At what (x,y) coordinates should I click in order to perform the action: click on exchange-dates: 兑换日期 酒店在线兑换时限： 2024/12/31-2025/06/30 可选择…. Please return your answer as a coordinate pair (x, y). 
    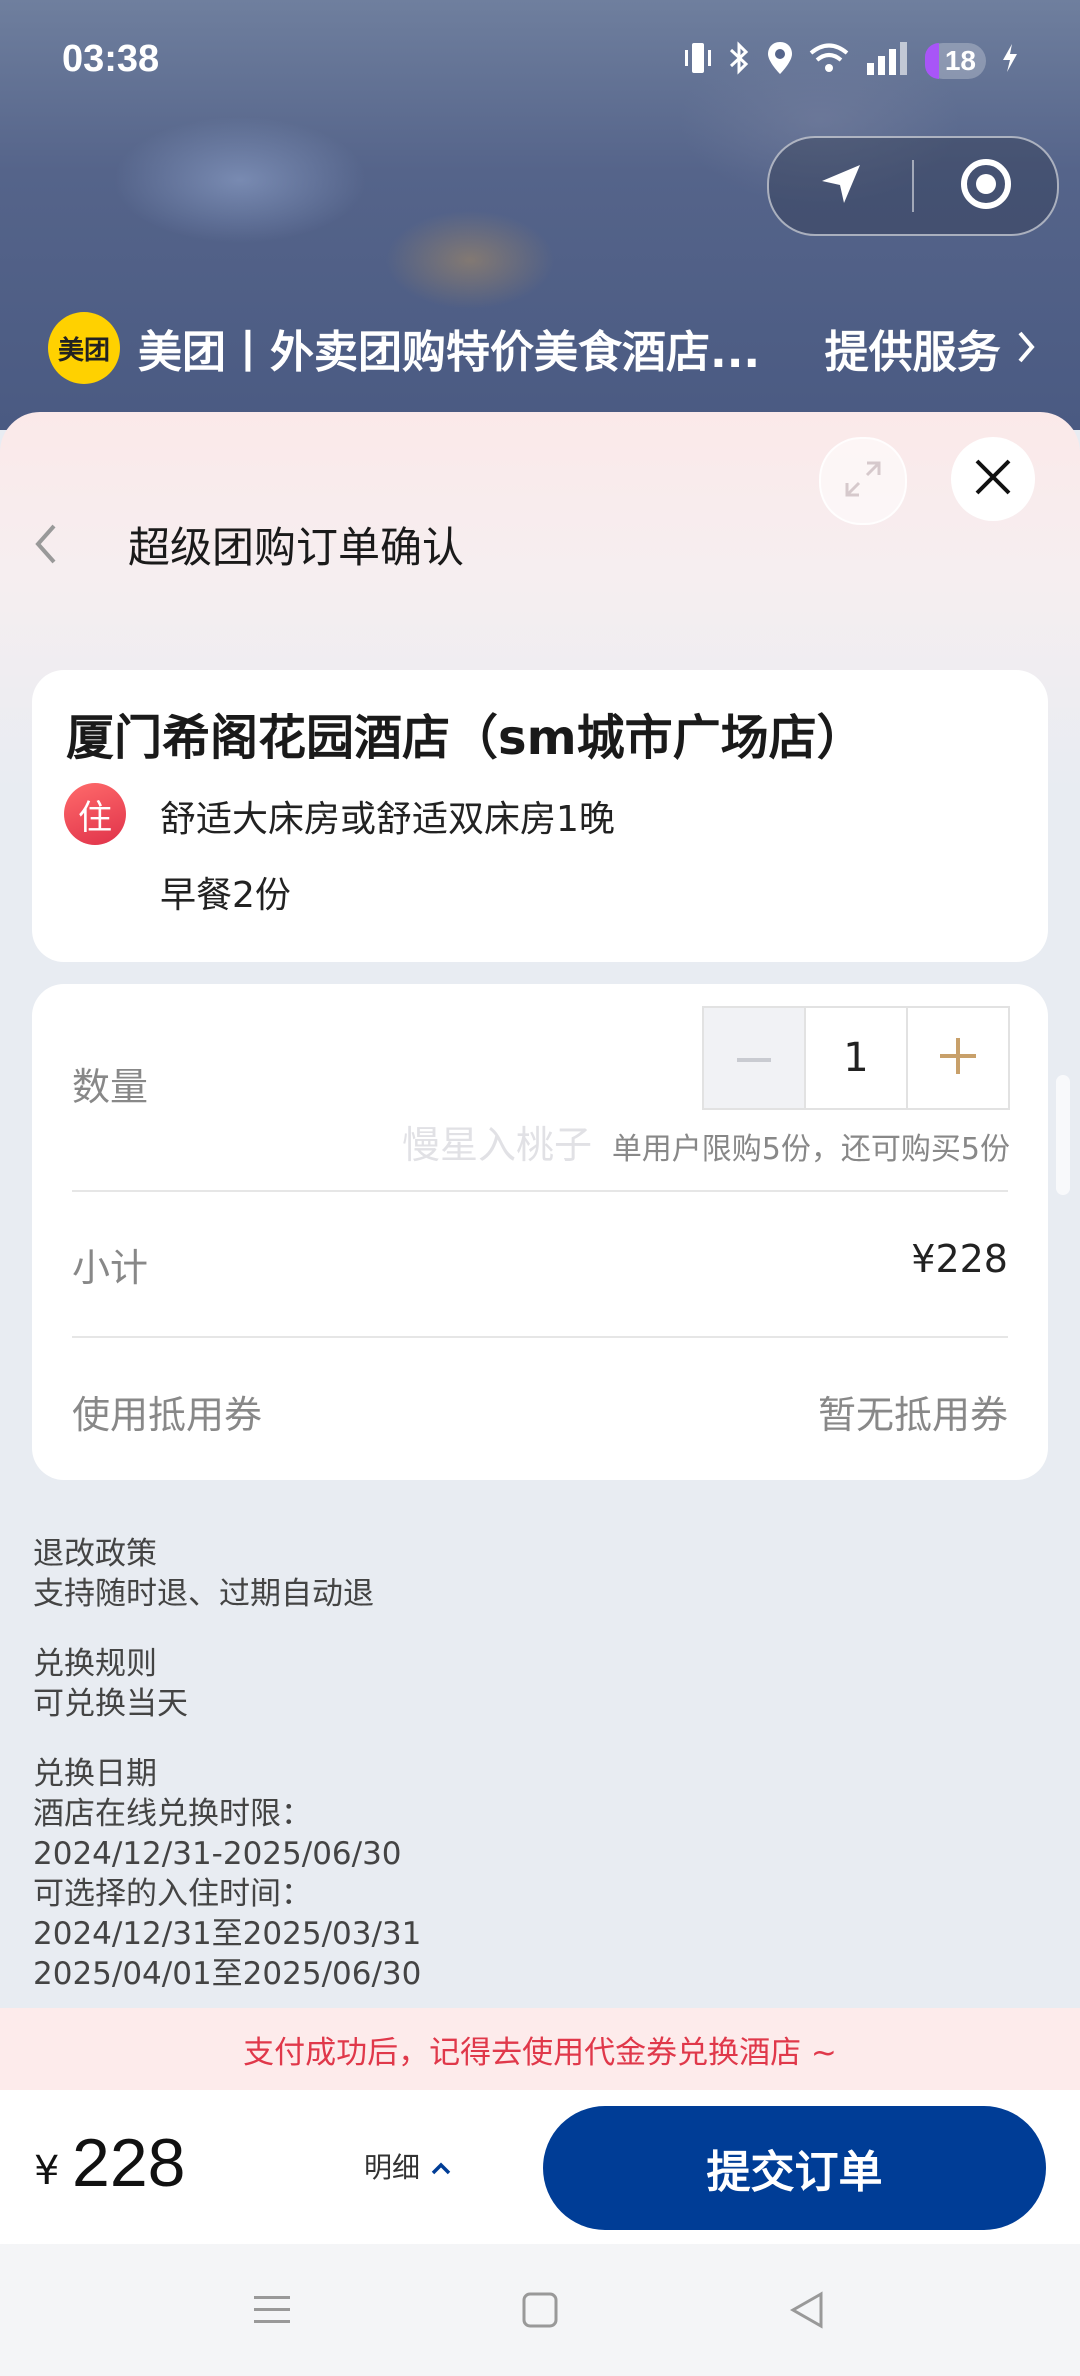
    Looking at the image, I should click on (227, 1874).